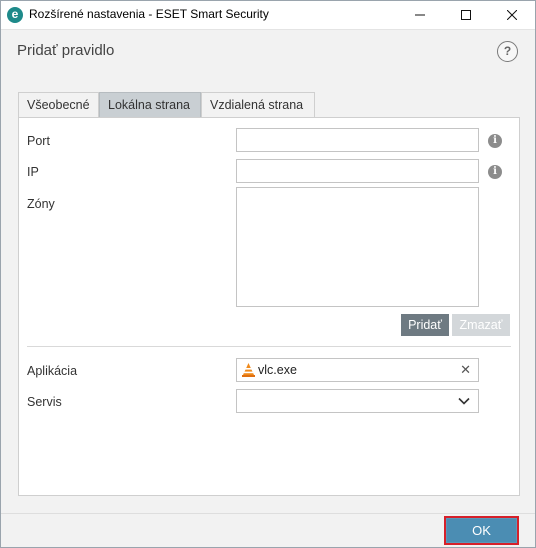  What do you see at coordinates (58, 104) in the screenshot?
I see `tab-general: Všeobecné` at bounding box center [58, 104].